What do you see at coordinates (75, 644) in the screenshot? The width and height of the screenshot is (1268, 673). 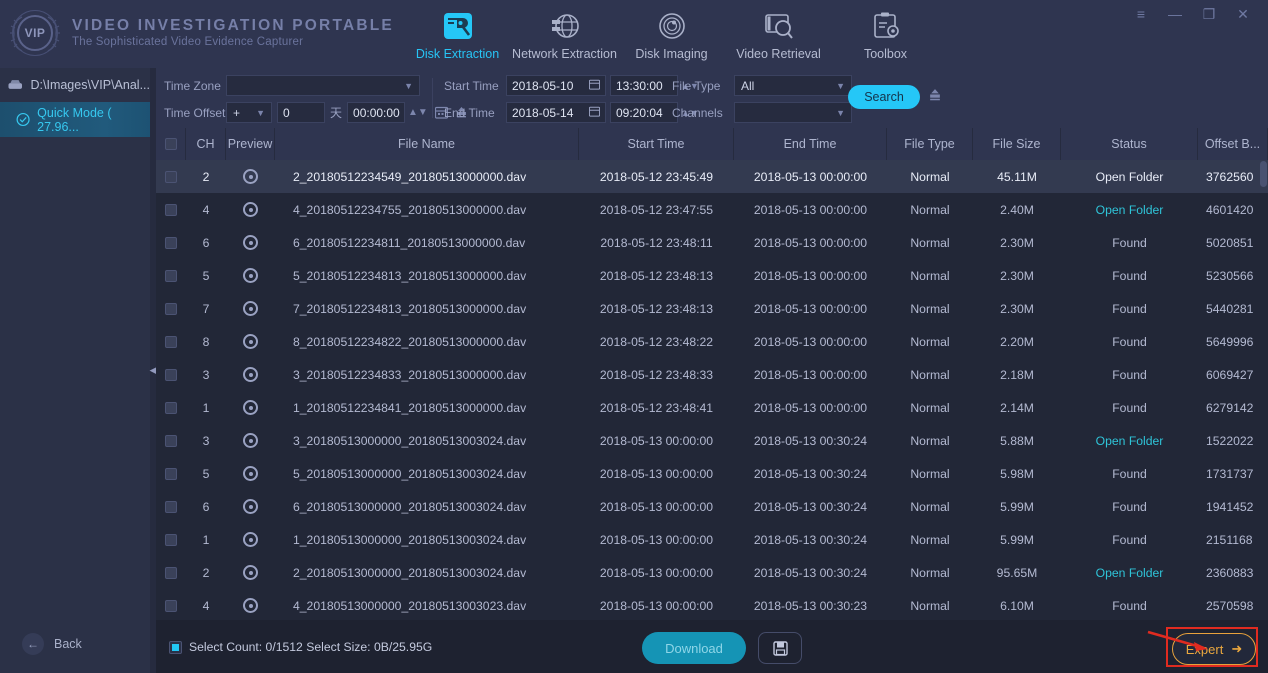 I see `back-button: ← Back` at bounding box center [75, 644].